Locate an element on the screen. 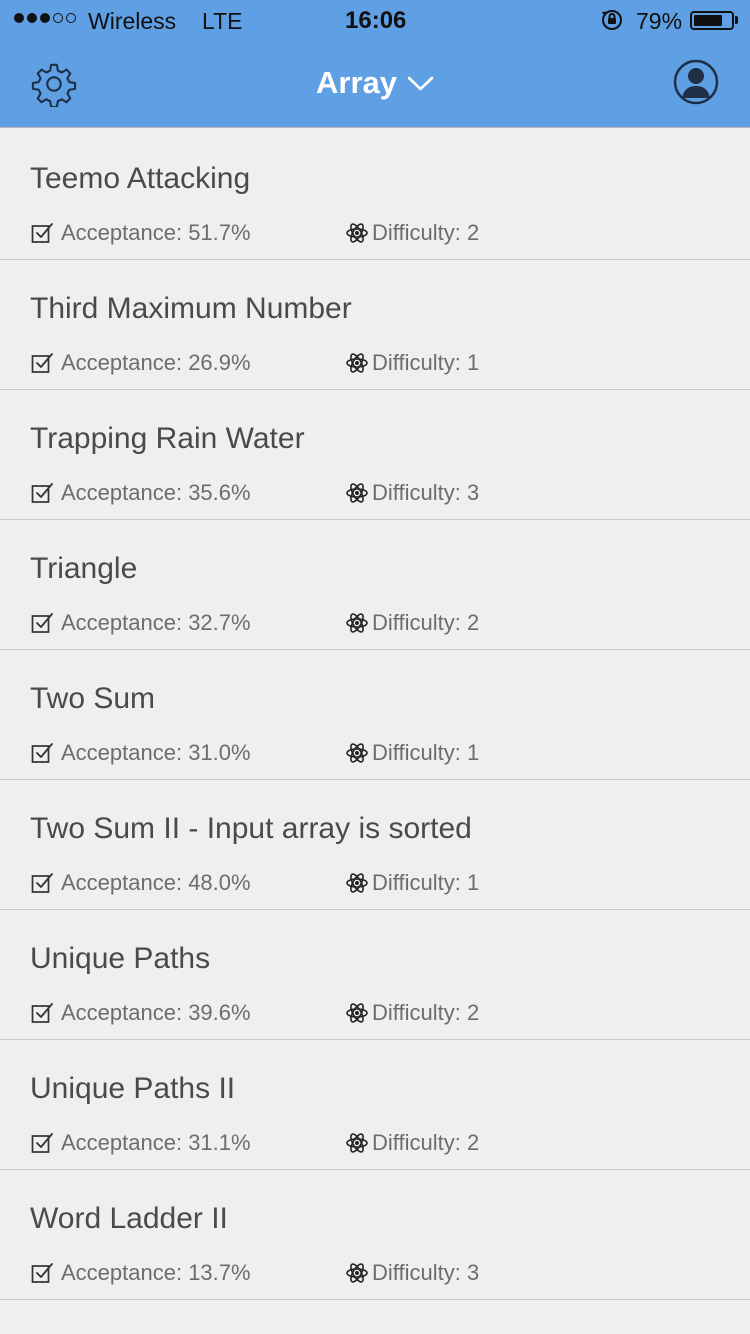 Image resolution: width=750 pixels, height=1334 pixels. network-type: LTE is located at coordinates (222, 21).